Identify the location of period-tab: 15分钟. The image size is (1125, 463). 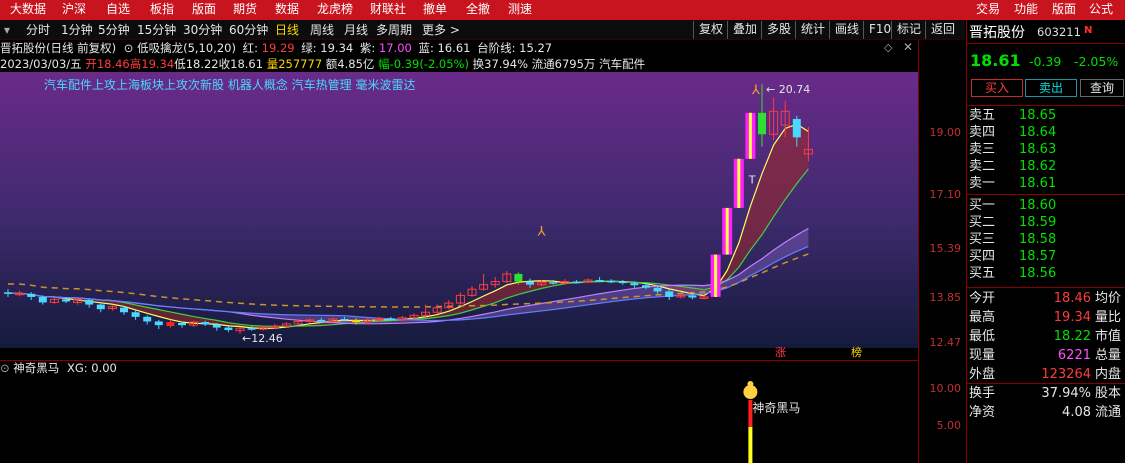
(156, 30).